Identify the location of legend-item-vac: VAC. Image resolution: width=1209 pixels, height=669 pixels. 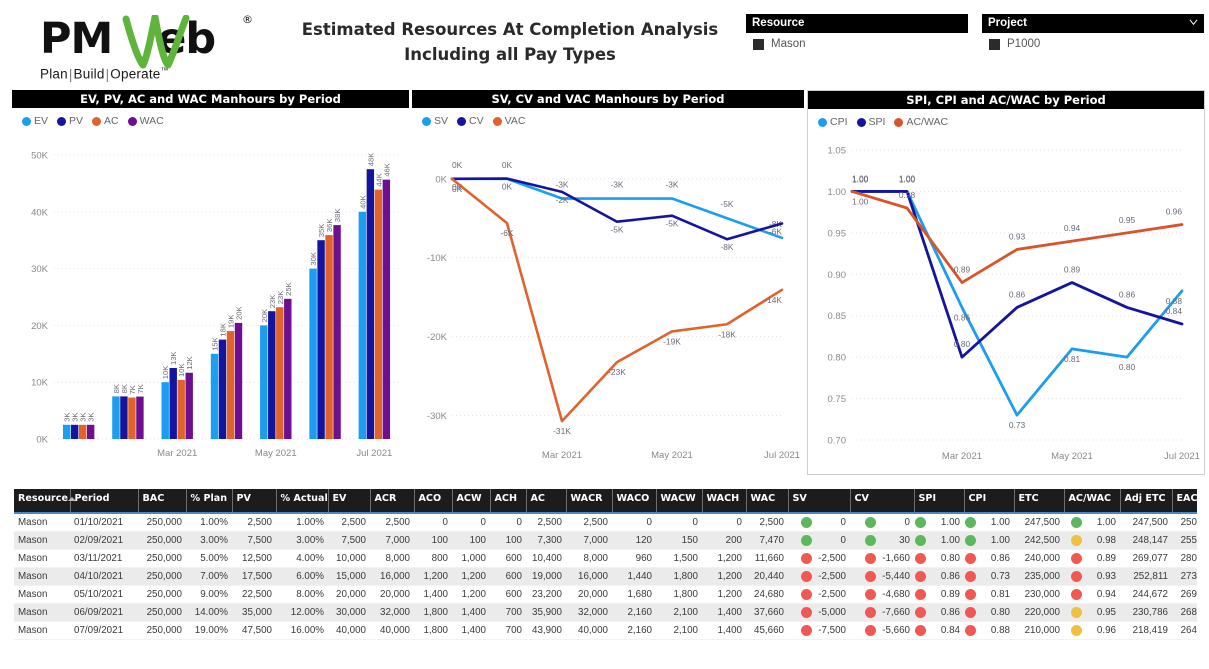
(509, 121).